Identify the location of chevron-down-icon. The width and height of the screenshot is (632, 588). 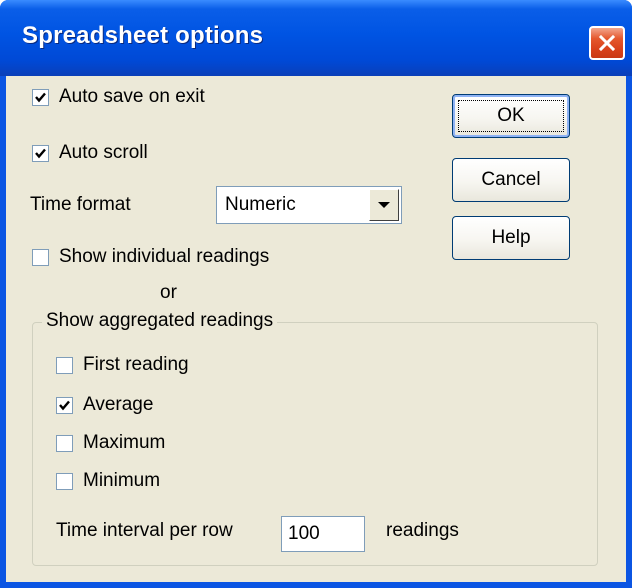
(384, 205).